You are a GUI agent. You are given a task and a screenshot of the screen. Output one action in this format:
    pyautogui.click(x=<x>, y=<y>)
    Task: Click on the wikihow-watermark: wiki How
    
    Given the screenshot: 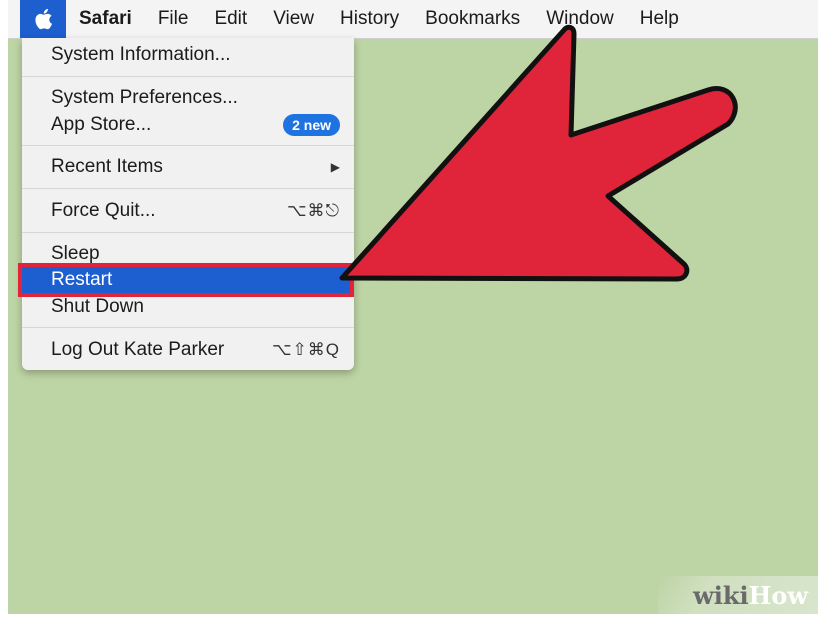 What is the action you would take?
    pyautogui.click(x=738, y=595)
    